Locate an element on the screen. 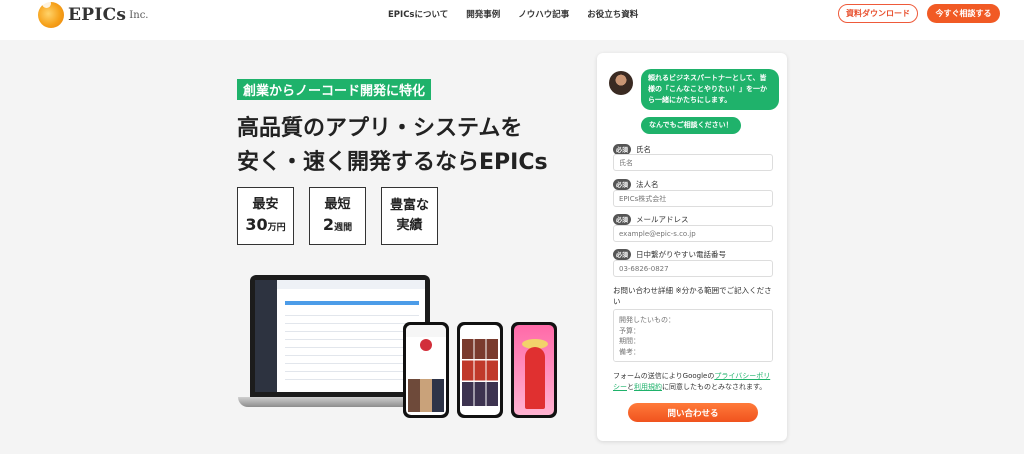 The image size is (1024, 454). hero-badges: 最安 30万円 最短 2週間 豊富な 実績 is located at coordinates (337, 216).